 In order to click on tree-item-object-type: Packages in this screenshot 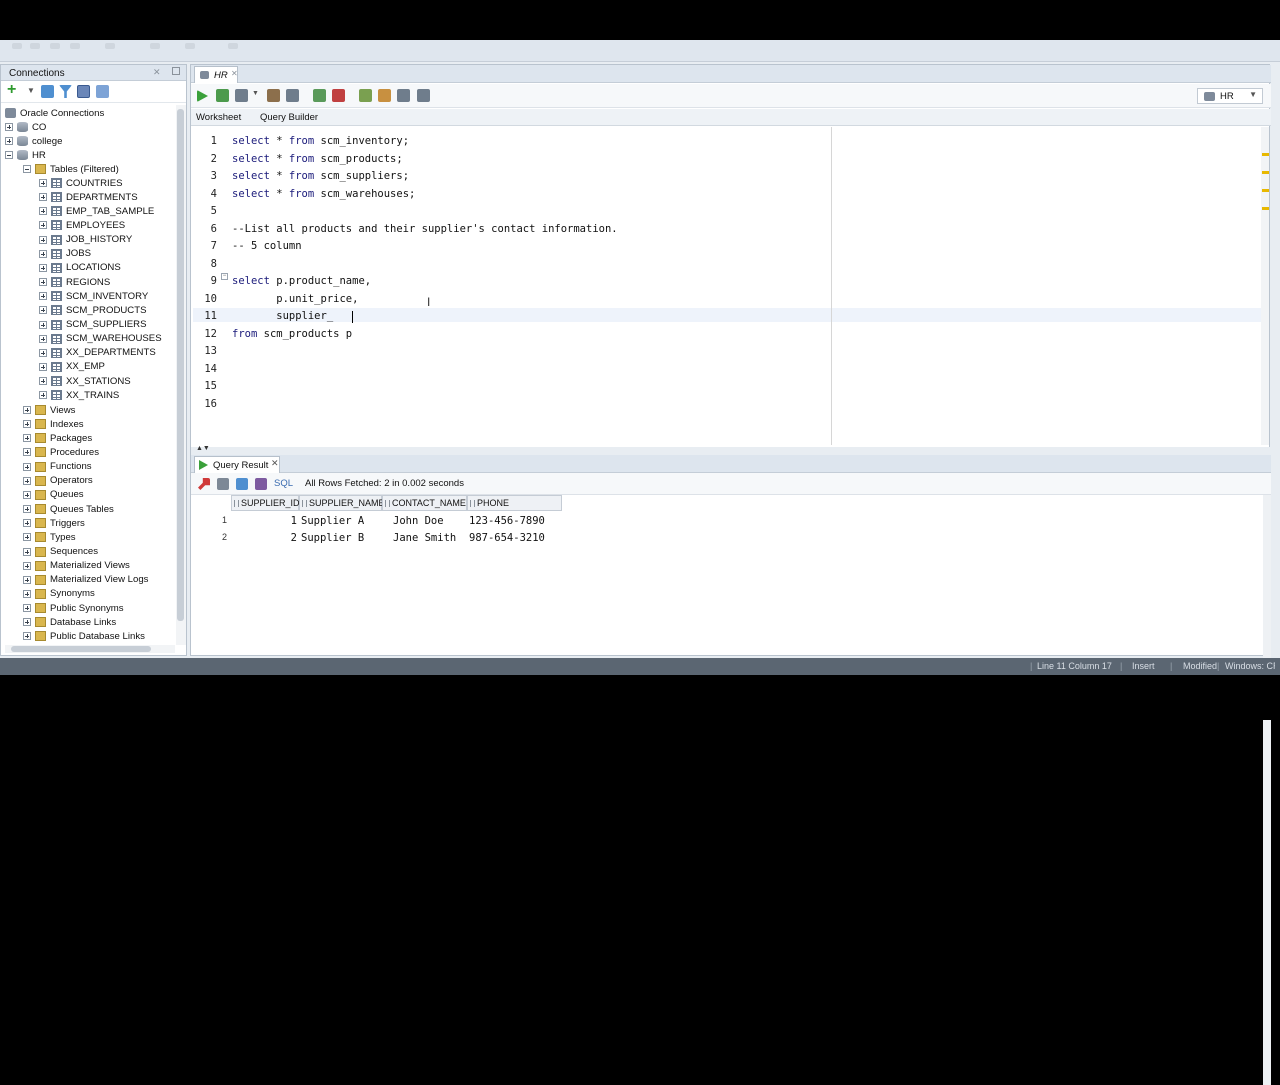, I will do `click(57, 438)`.